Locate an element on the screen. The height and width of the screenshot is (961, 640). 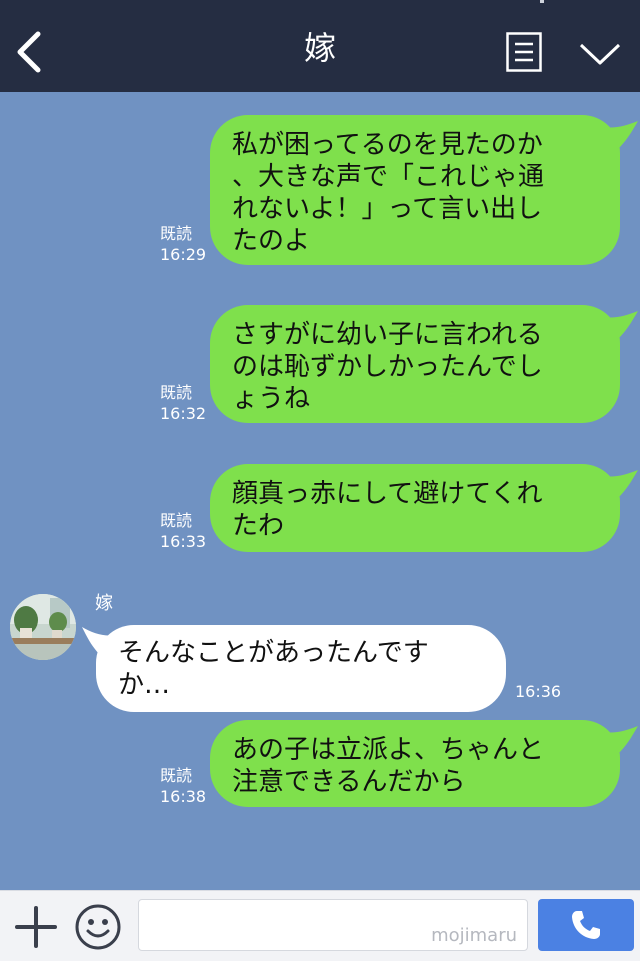
message-input: mojimaru is located at coordinates (333, 925).